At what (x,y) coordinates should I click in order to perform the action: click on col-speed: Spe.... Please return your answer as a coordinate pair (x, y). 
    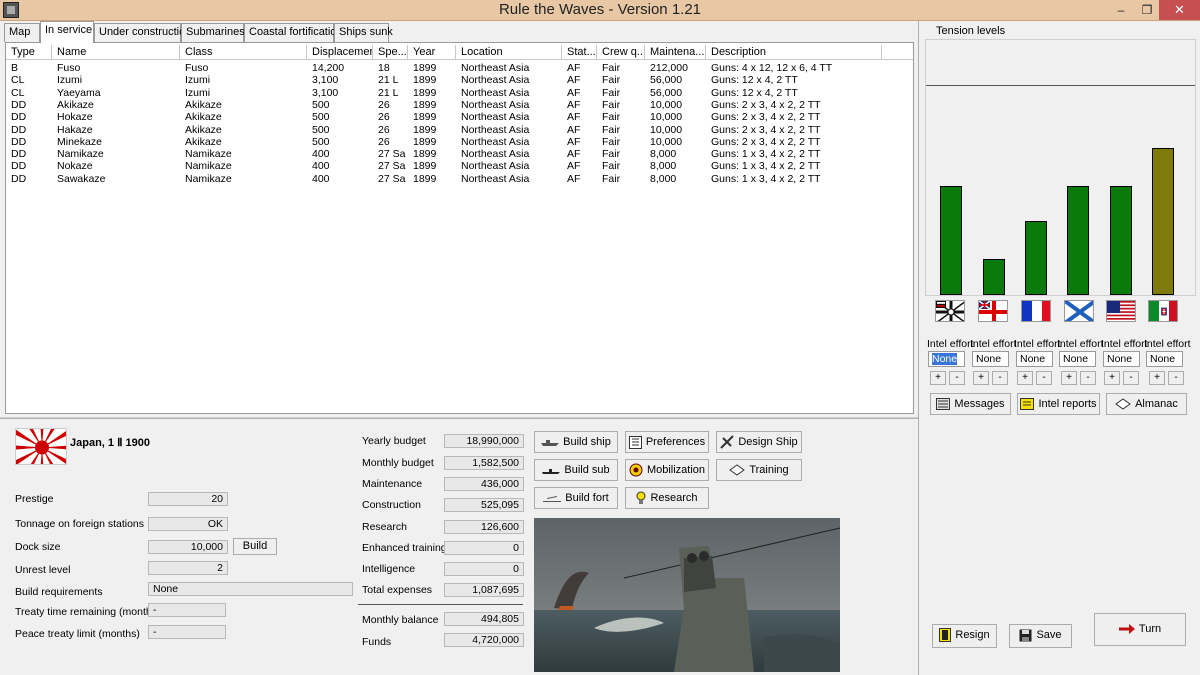
    Looking at the image, I should click on (390, 52).